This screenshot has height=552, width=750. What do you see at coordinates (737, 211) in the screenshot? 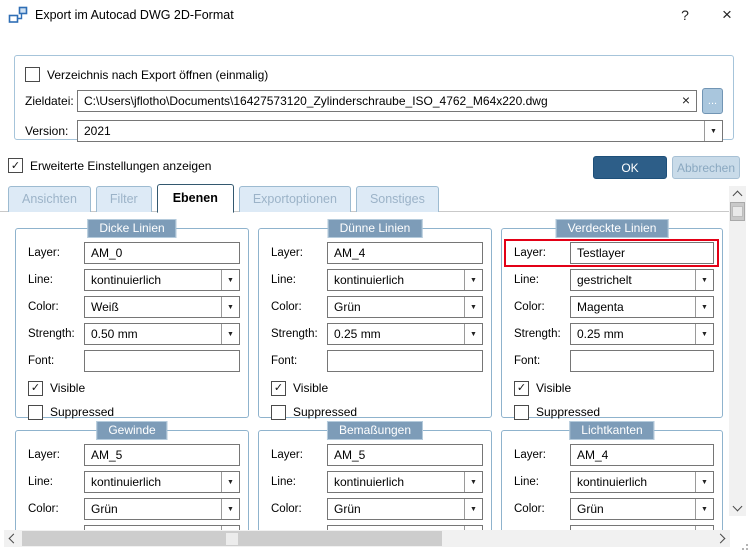
I see `vertical-scroll-thumb` at bounding box center [737, 211].